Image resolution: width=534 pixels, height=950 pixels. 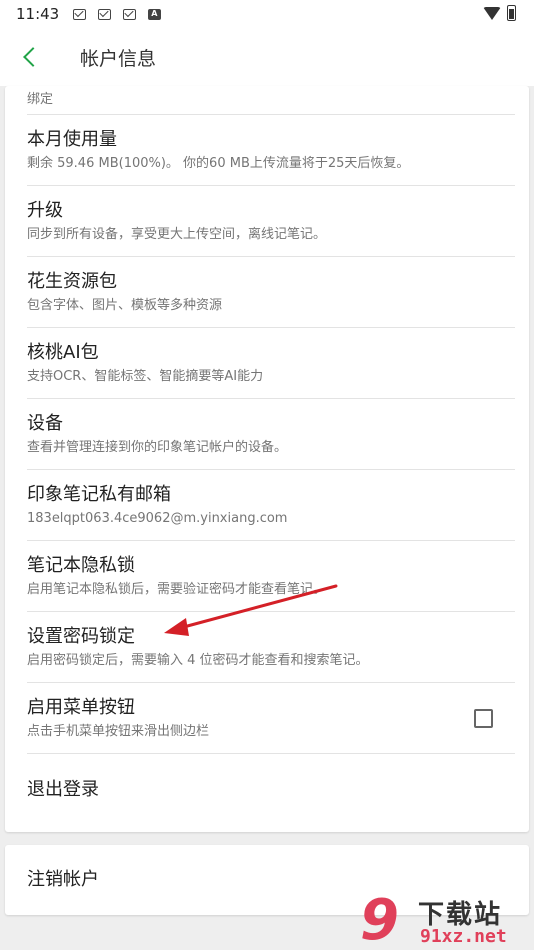 I want to click on a-icon: A, so click(x=155, y=14).